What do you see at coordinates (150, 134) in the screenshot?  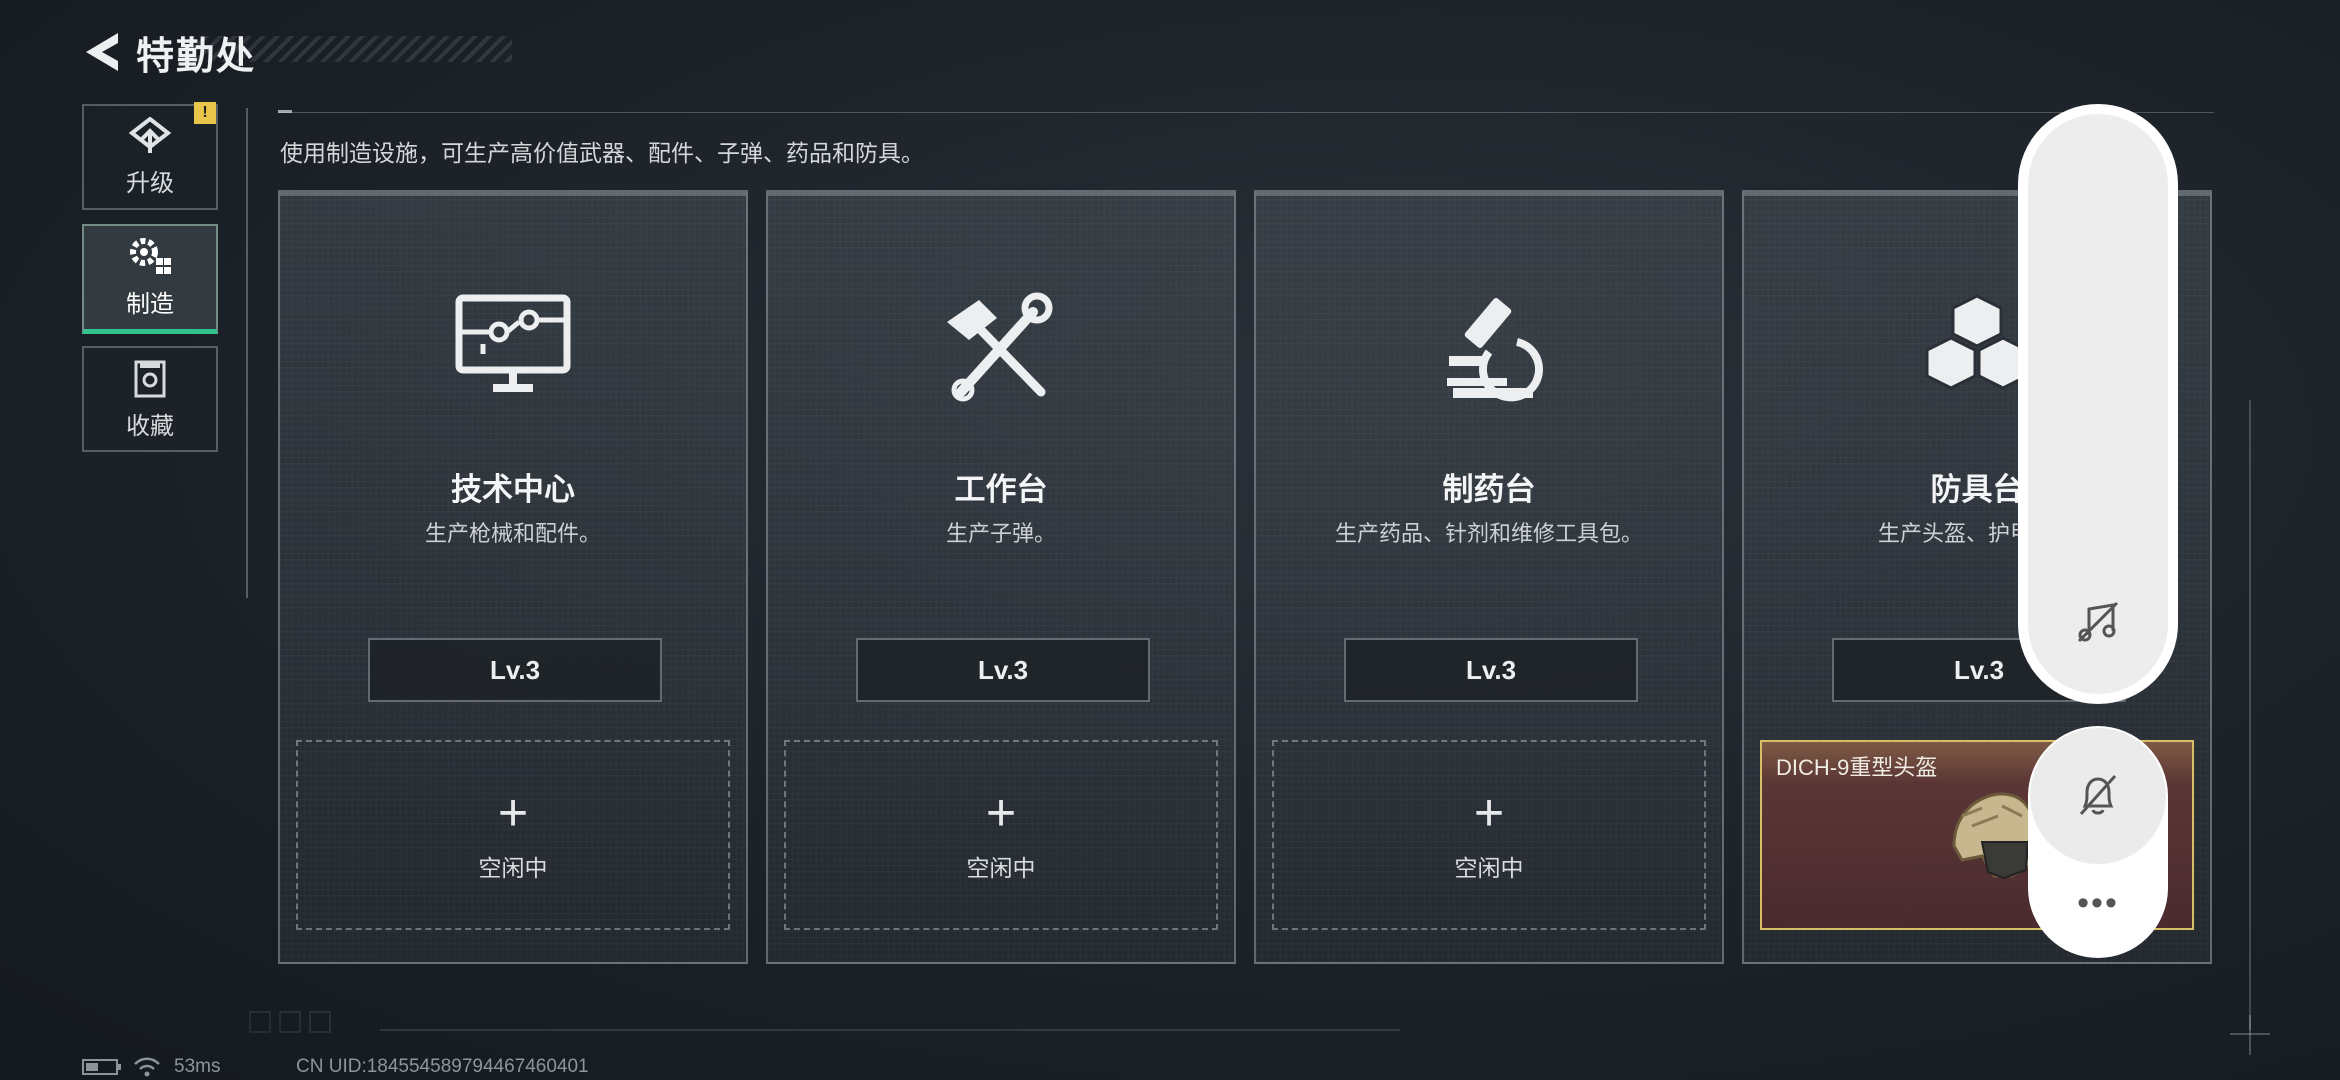 I see `upgrade-icon` at bounding box center [150, 134].